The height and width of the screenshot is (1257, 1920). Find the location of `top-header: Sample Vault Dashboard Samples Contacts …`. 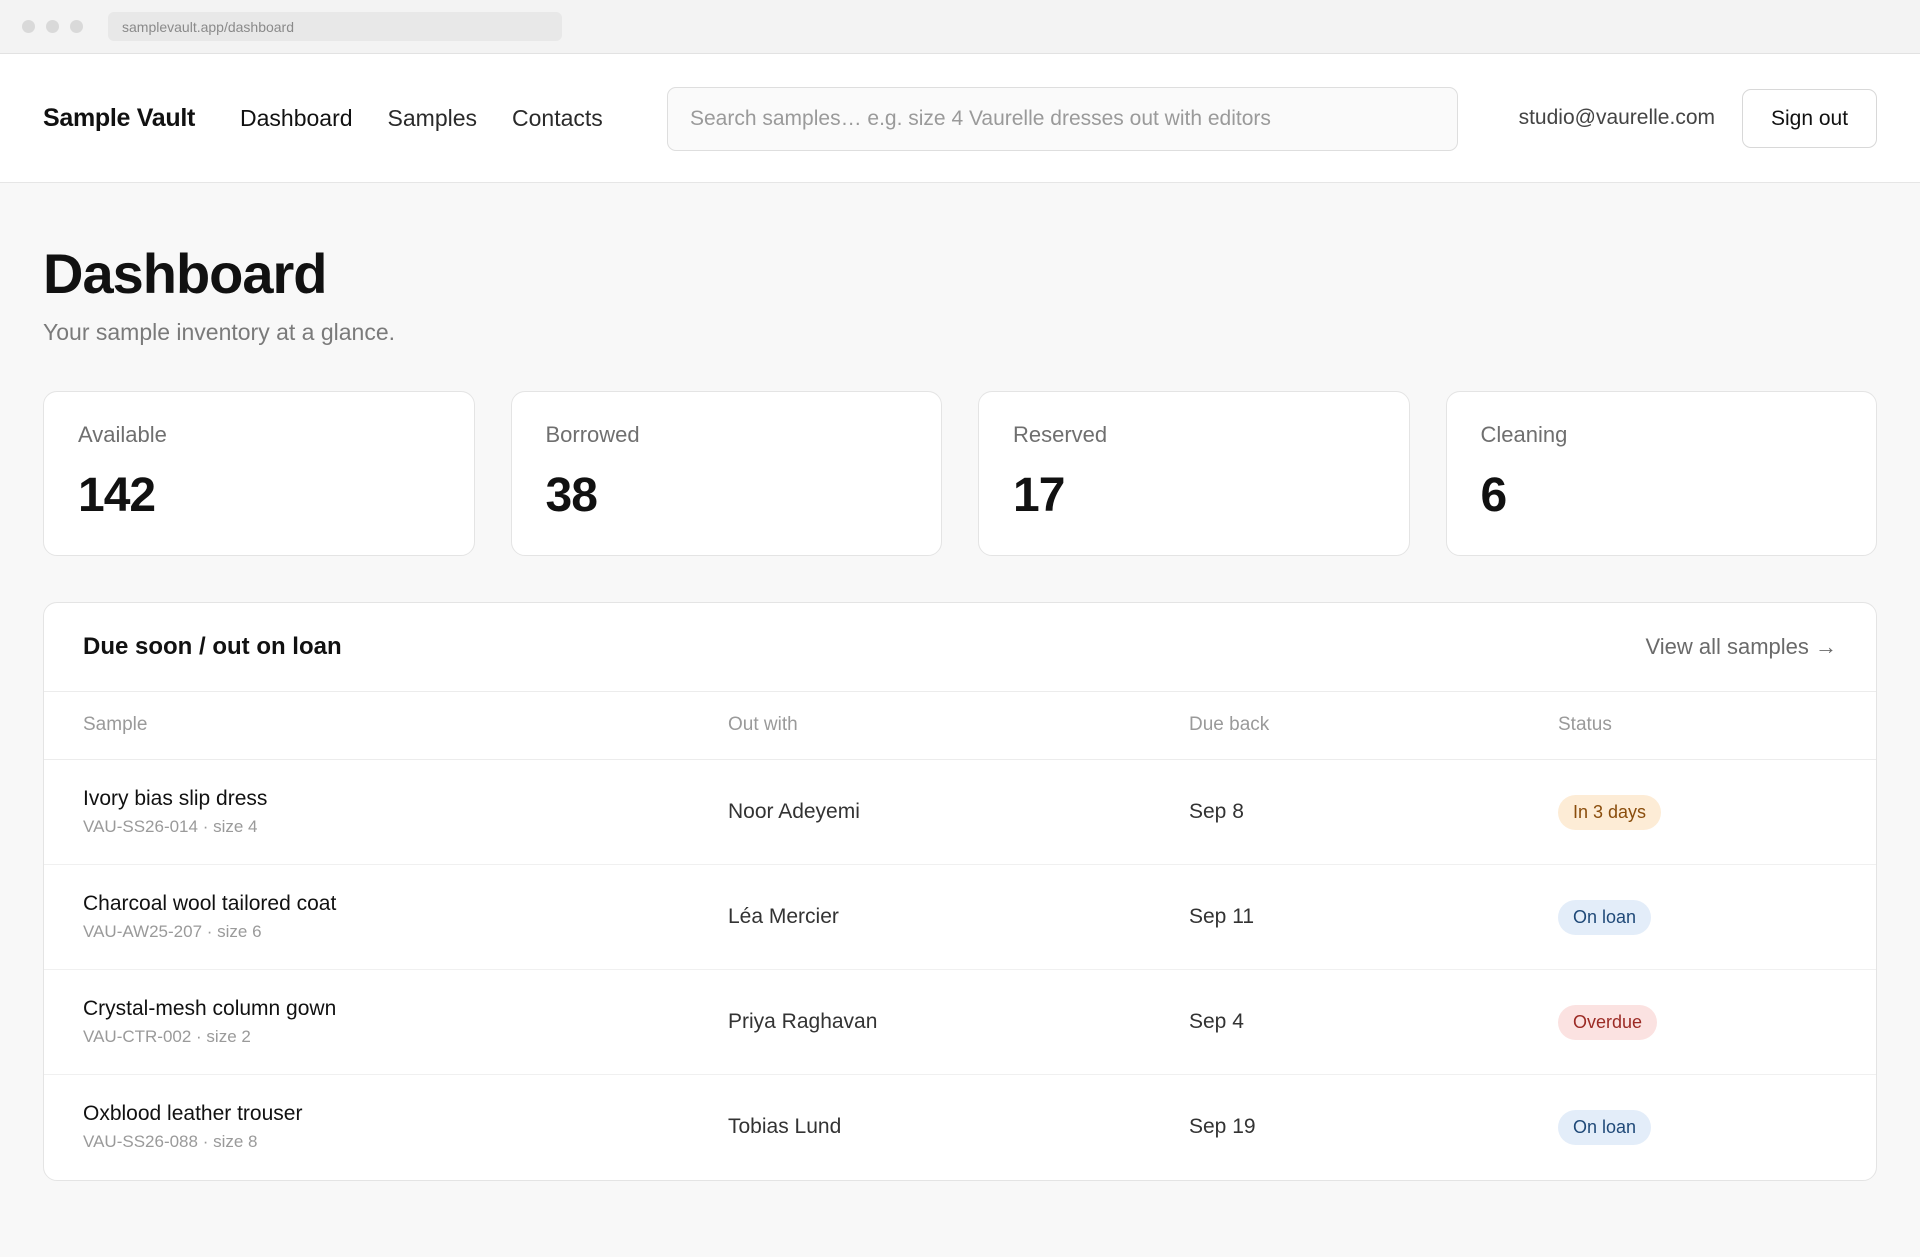

top-header: Sample Vault Dashboard Samples Contacts … is located at coordinates (960, 118).